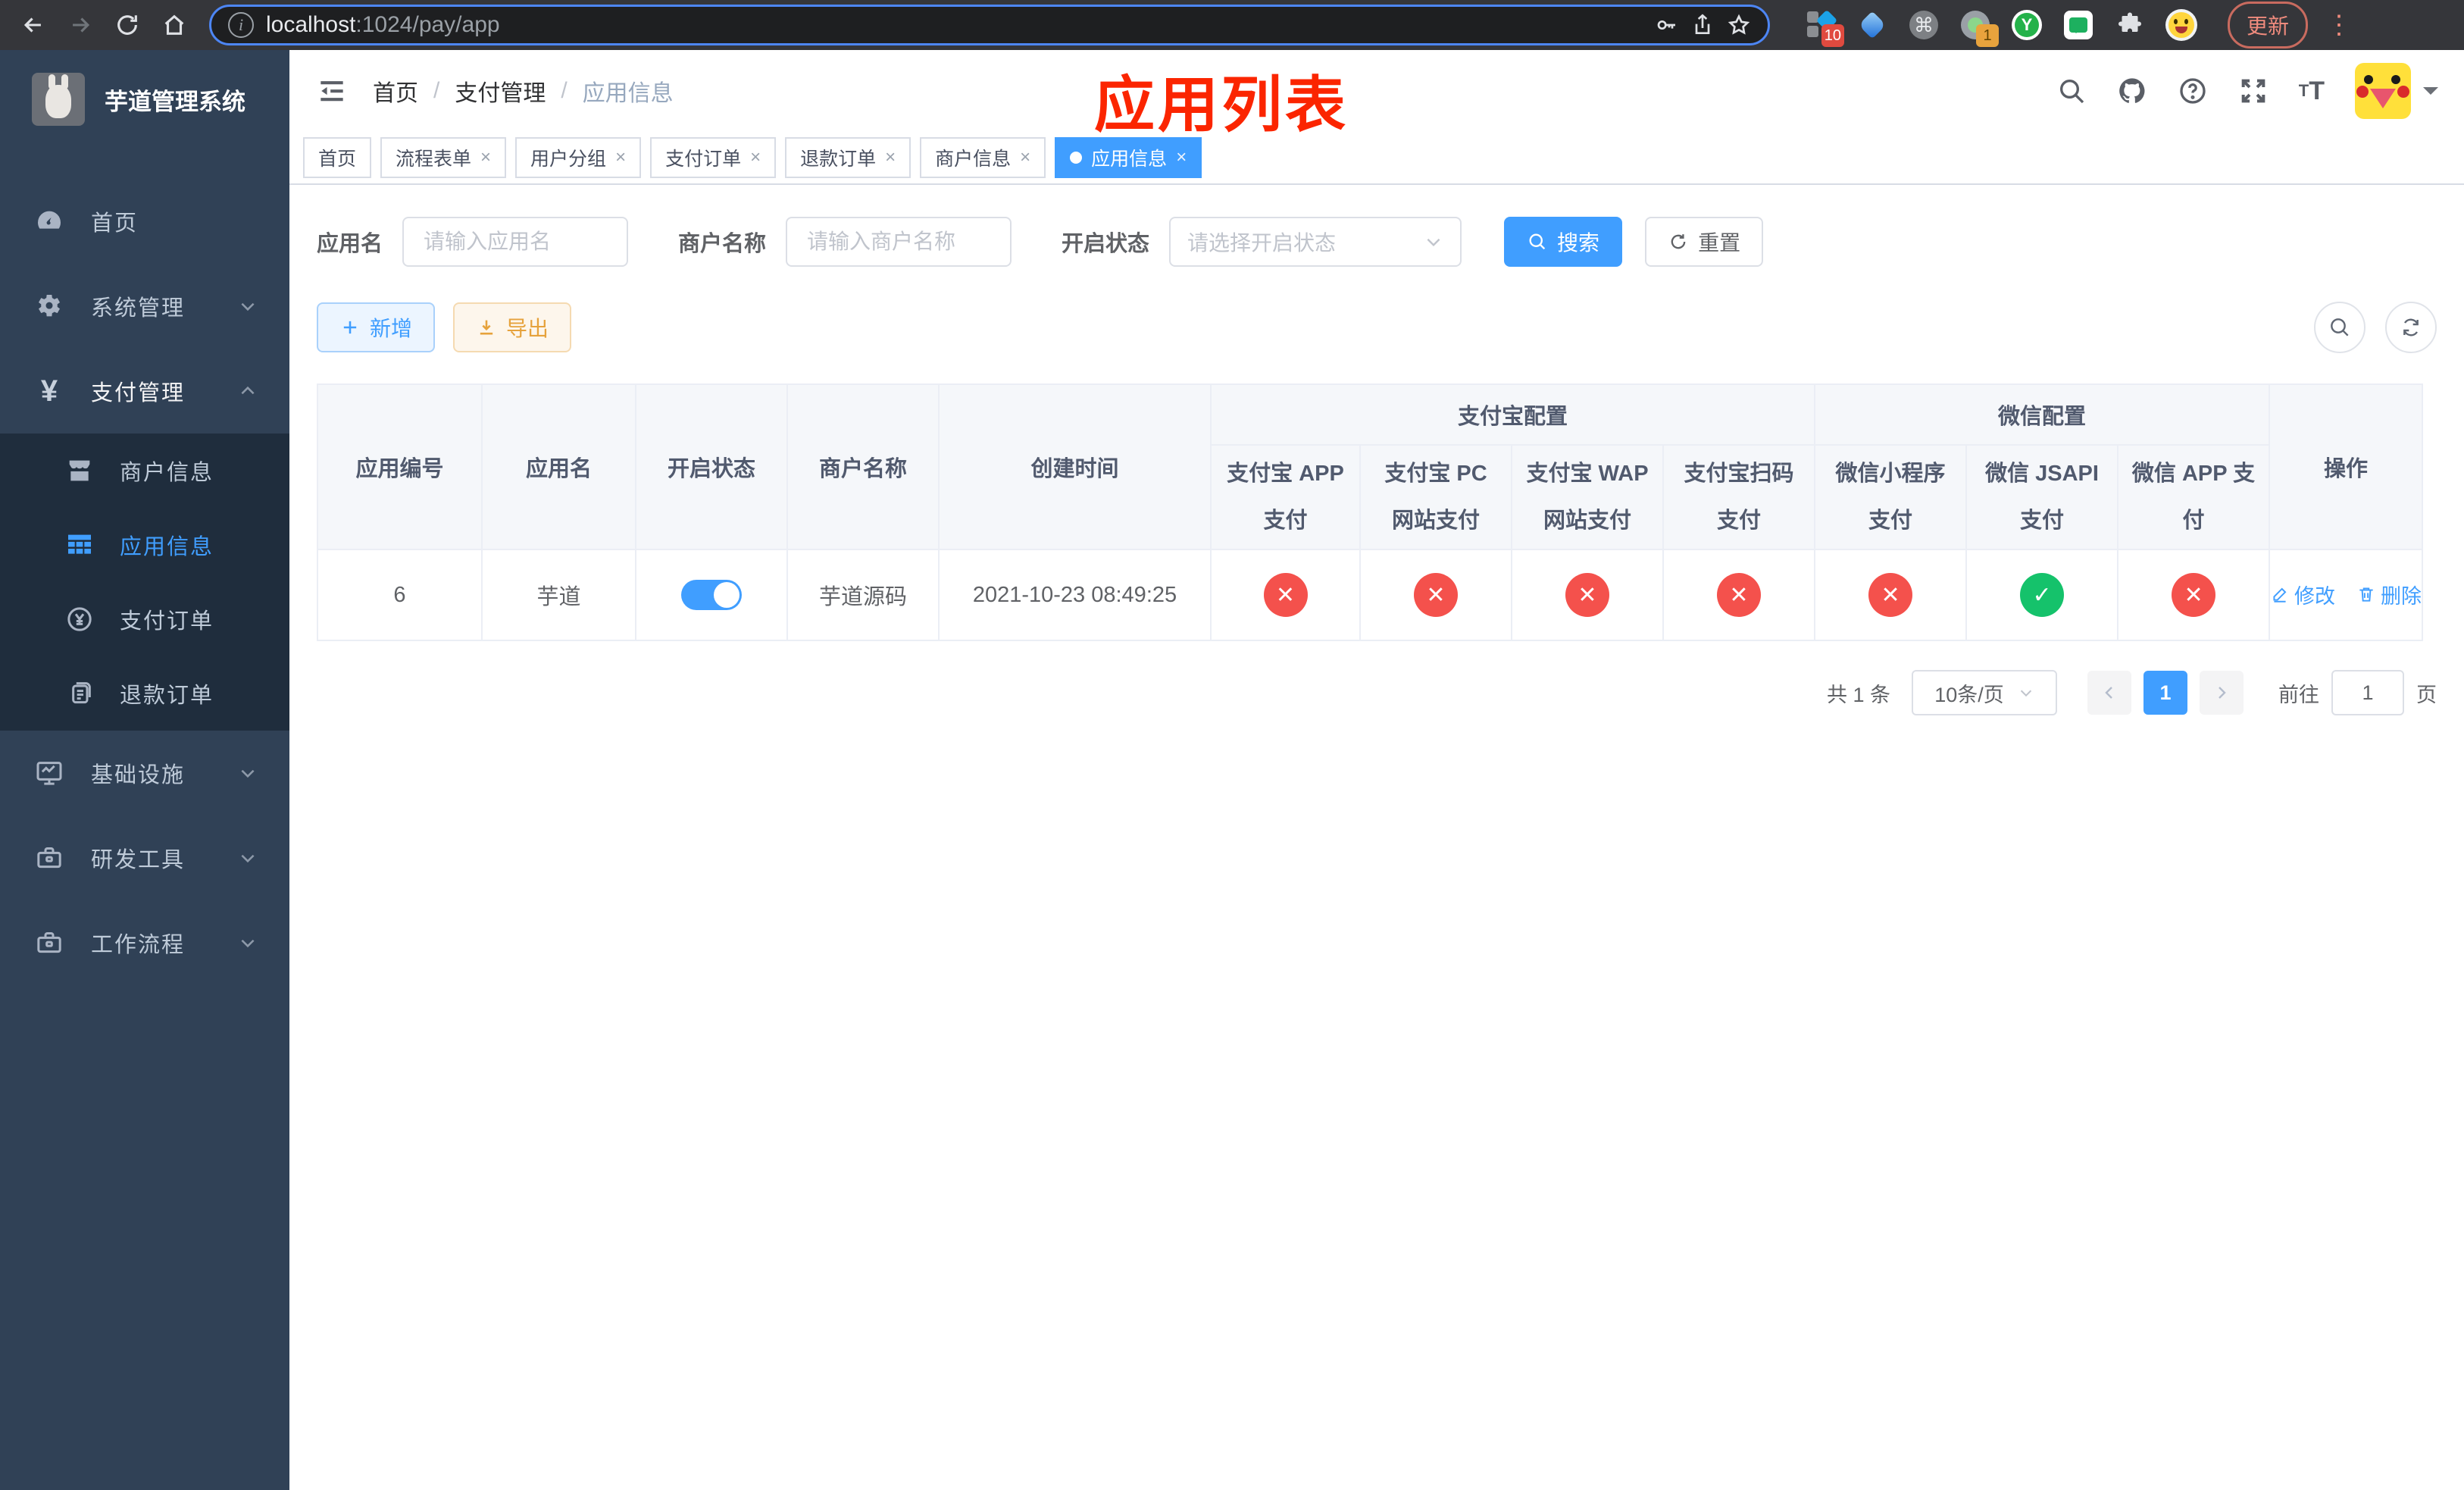 Image resolution: width=2464 pixels, height=1490 pixels. I want to click on avatar, so click(2383, 91).